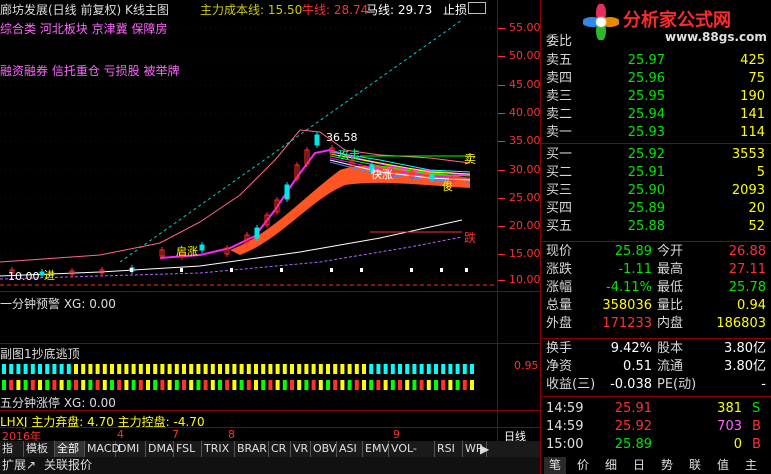  Describe the element at coordinates (655, 143) in the screenshot. I see `book-divider` at that location.